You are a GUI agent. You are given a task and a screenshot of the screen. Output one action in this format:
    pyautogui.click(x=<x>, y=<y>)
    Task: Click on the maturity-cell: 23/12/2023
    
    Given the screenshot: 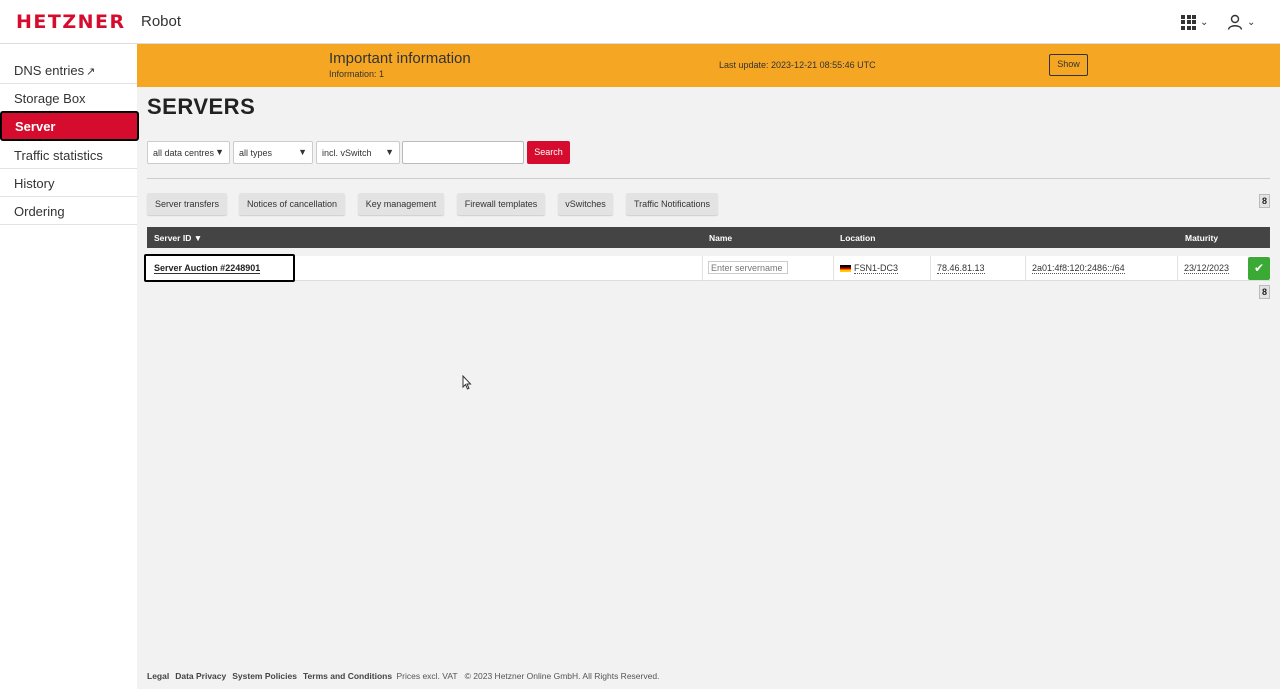 What is the action you would take?
    pyautogui.click(x=1212, y=268)
    